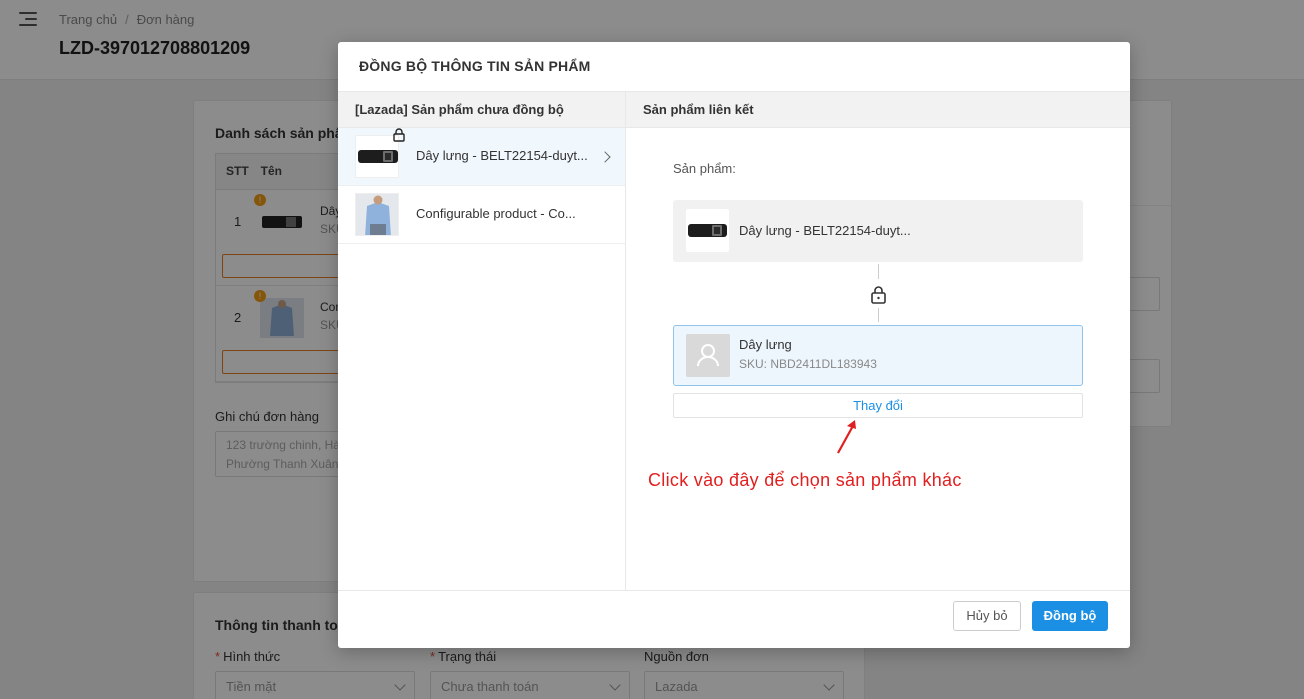  Describe the element at coordinates (1070, 616) in the screenshot. I see `sync-button: Đồng bộ` at that location.